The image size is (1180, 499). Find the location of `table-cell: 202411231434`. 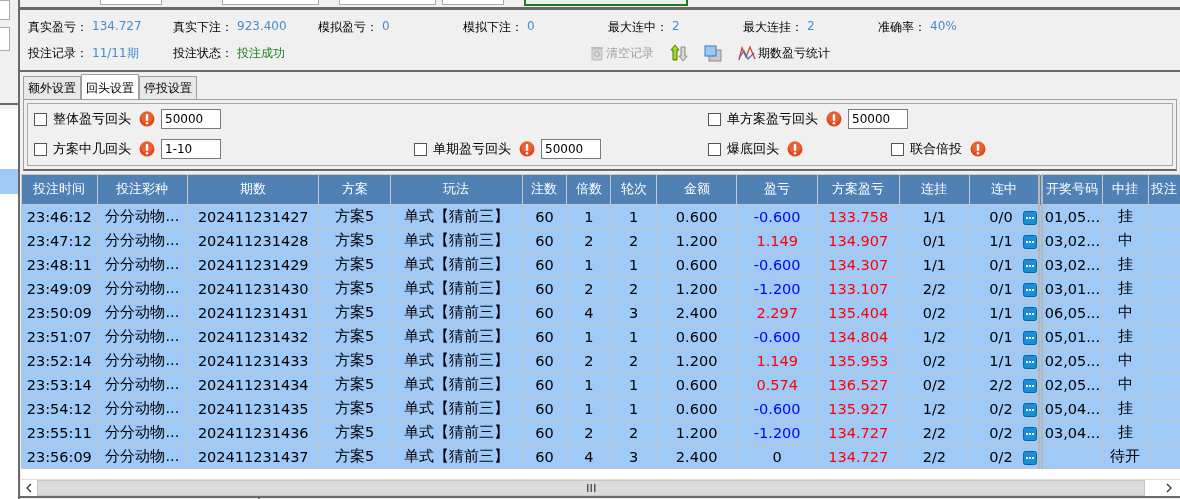

table-cell: 202411231434 is located at coordinates (253, 384).